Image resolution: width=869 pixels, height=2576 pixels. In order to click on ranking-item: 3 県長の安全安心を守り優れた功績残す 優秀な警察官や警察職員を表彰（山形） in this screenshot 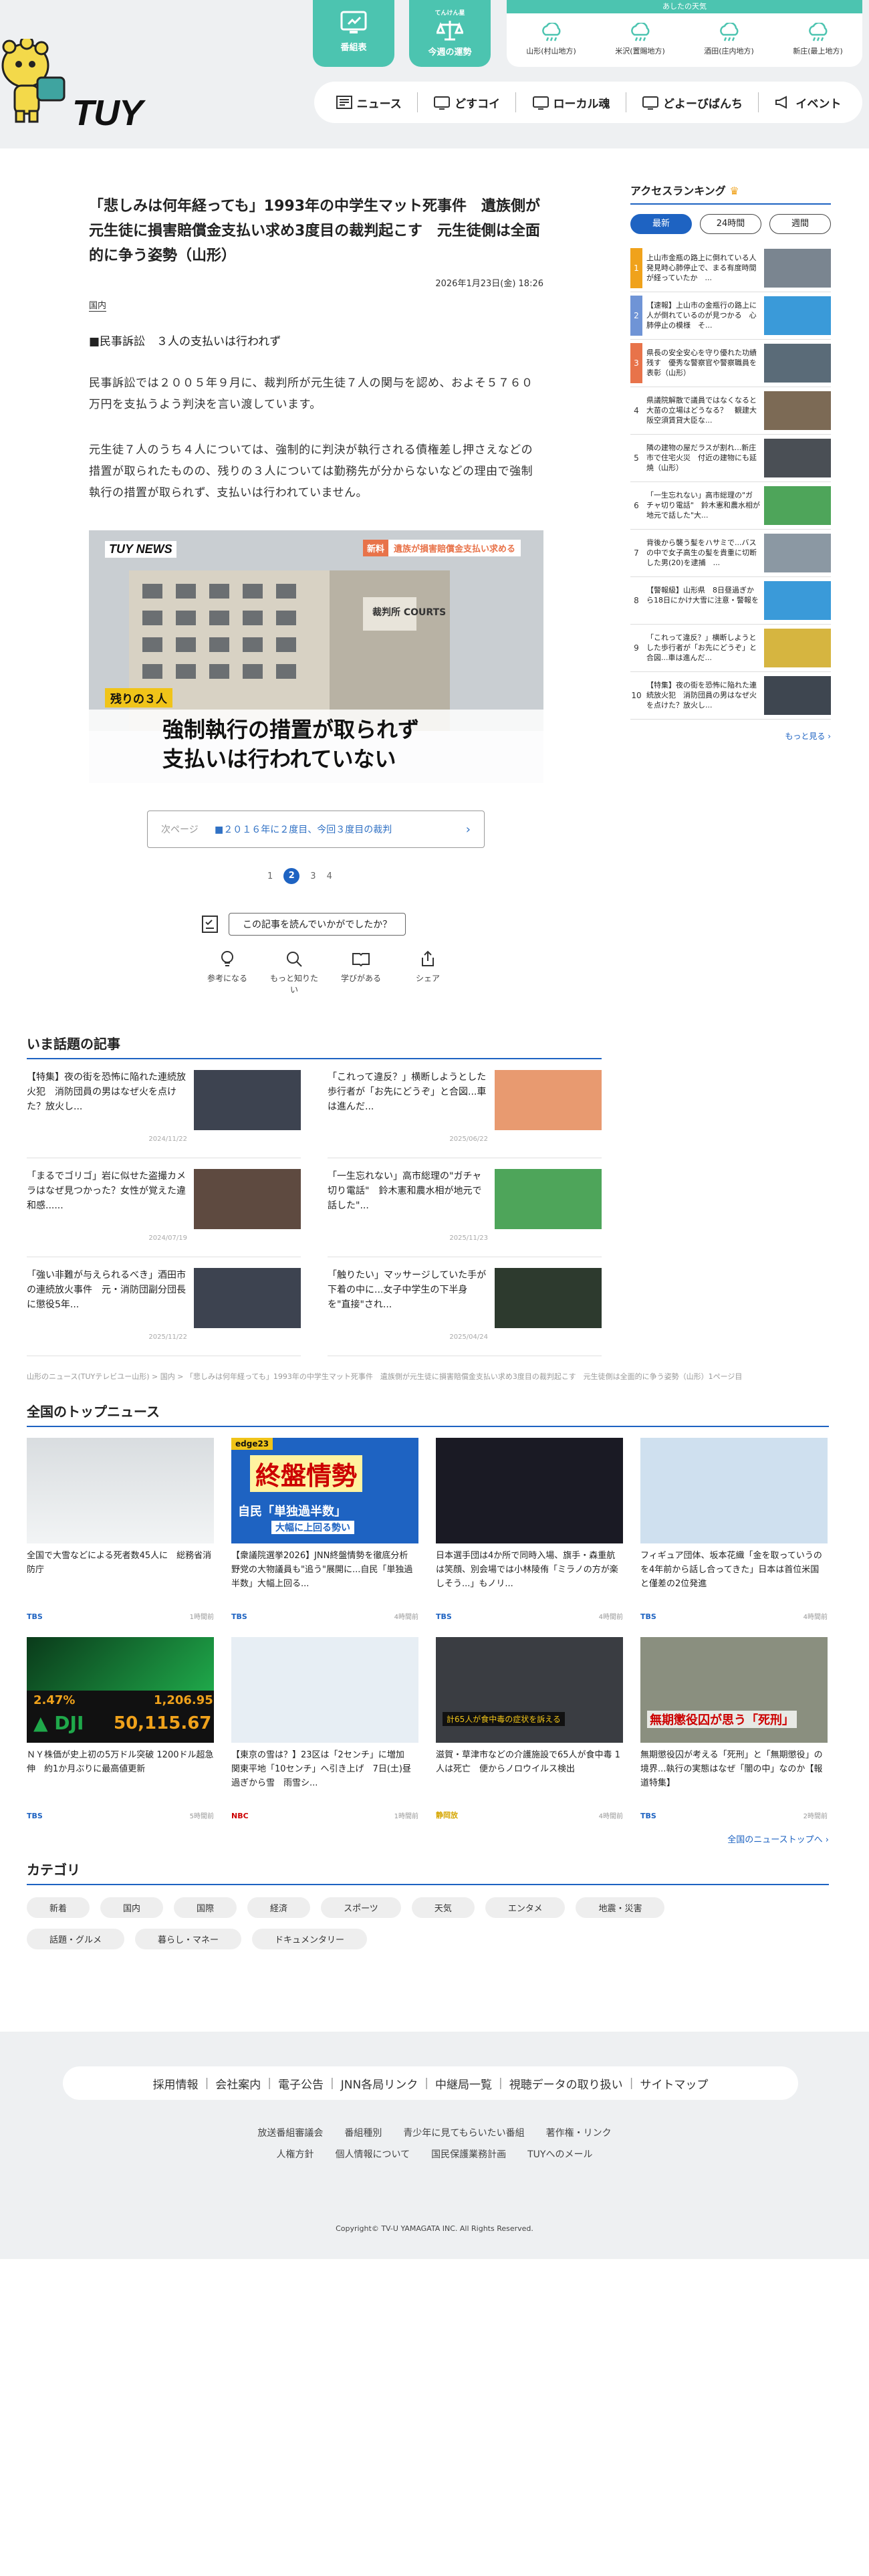, I will do `click(730, 363)`.